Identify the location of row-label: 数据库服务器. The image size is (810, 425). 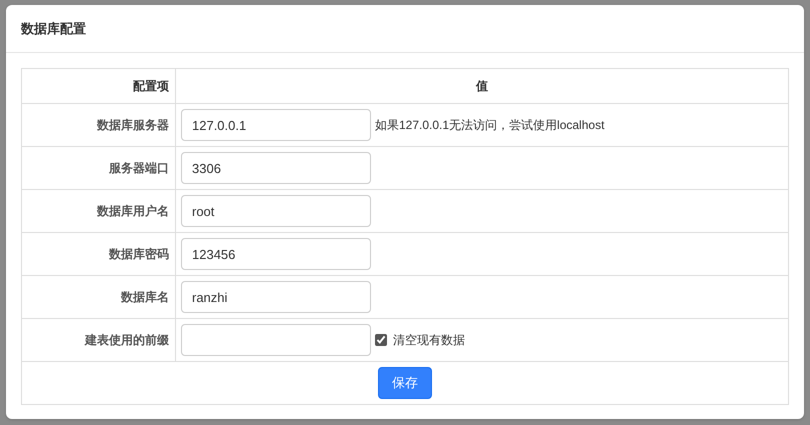
(99, 125).